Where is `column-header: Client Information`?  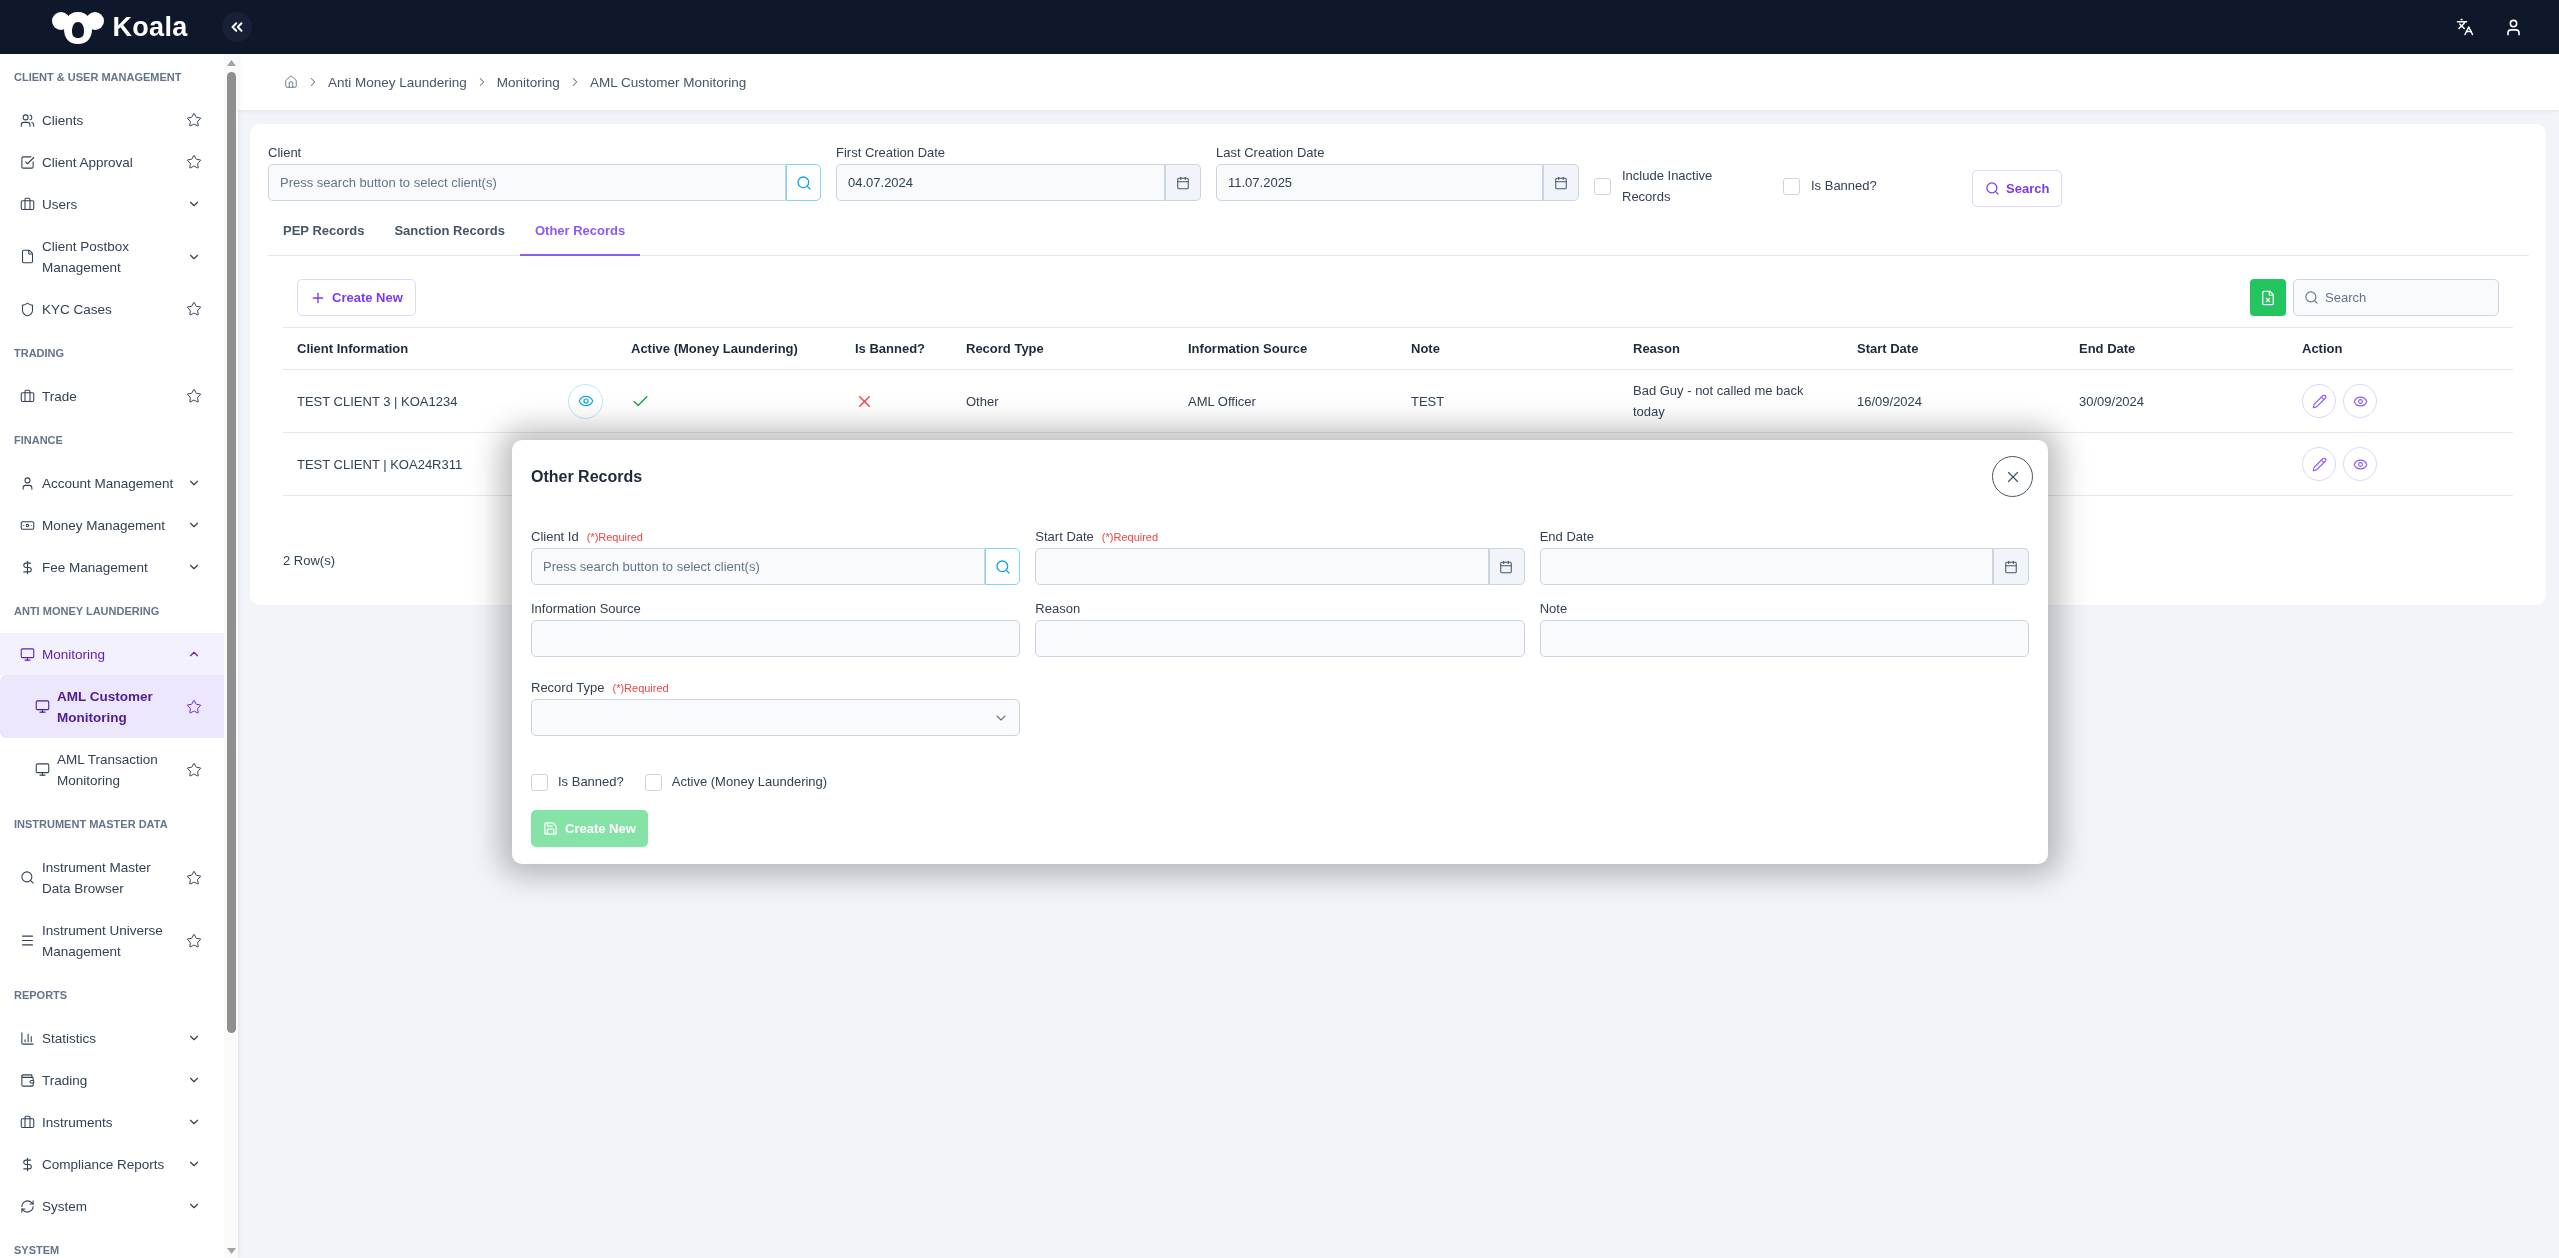
column-header: Client Information is located at coordinates (353, 348).